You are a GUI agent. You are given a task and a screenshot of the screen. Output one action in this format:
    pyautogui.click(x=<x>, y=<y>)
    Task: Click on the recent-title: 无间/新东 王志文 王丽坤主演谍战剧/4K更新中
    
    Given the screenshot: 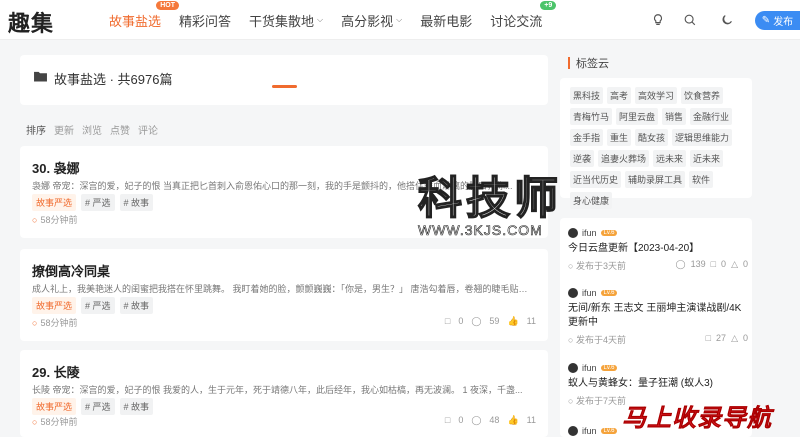 What is the action you would take?
    pyautogui.click(x=658, y=316)
    